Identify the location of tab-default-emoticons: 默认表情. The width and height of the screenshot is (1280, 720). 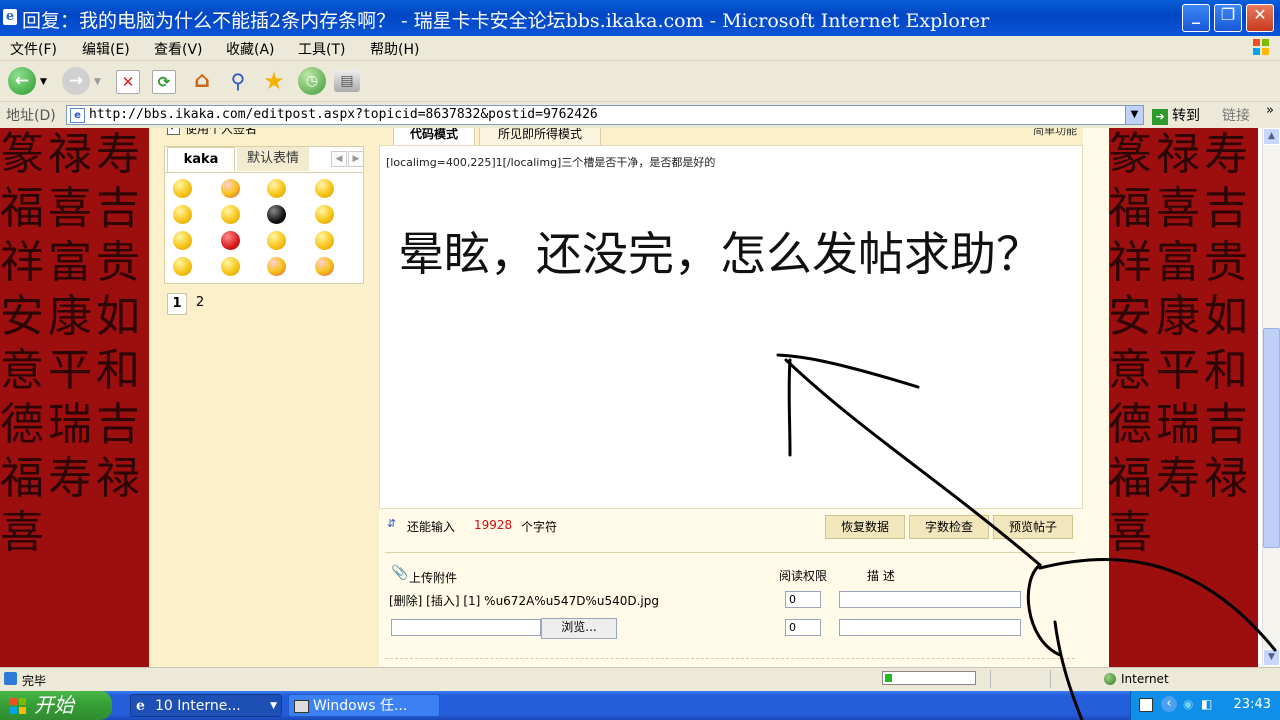
(273, 159).